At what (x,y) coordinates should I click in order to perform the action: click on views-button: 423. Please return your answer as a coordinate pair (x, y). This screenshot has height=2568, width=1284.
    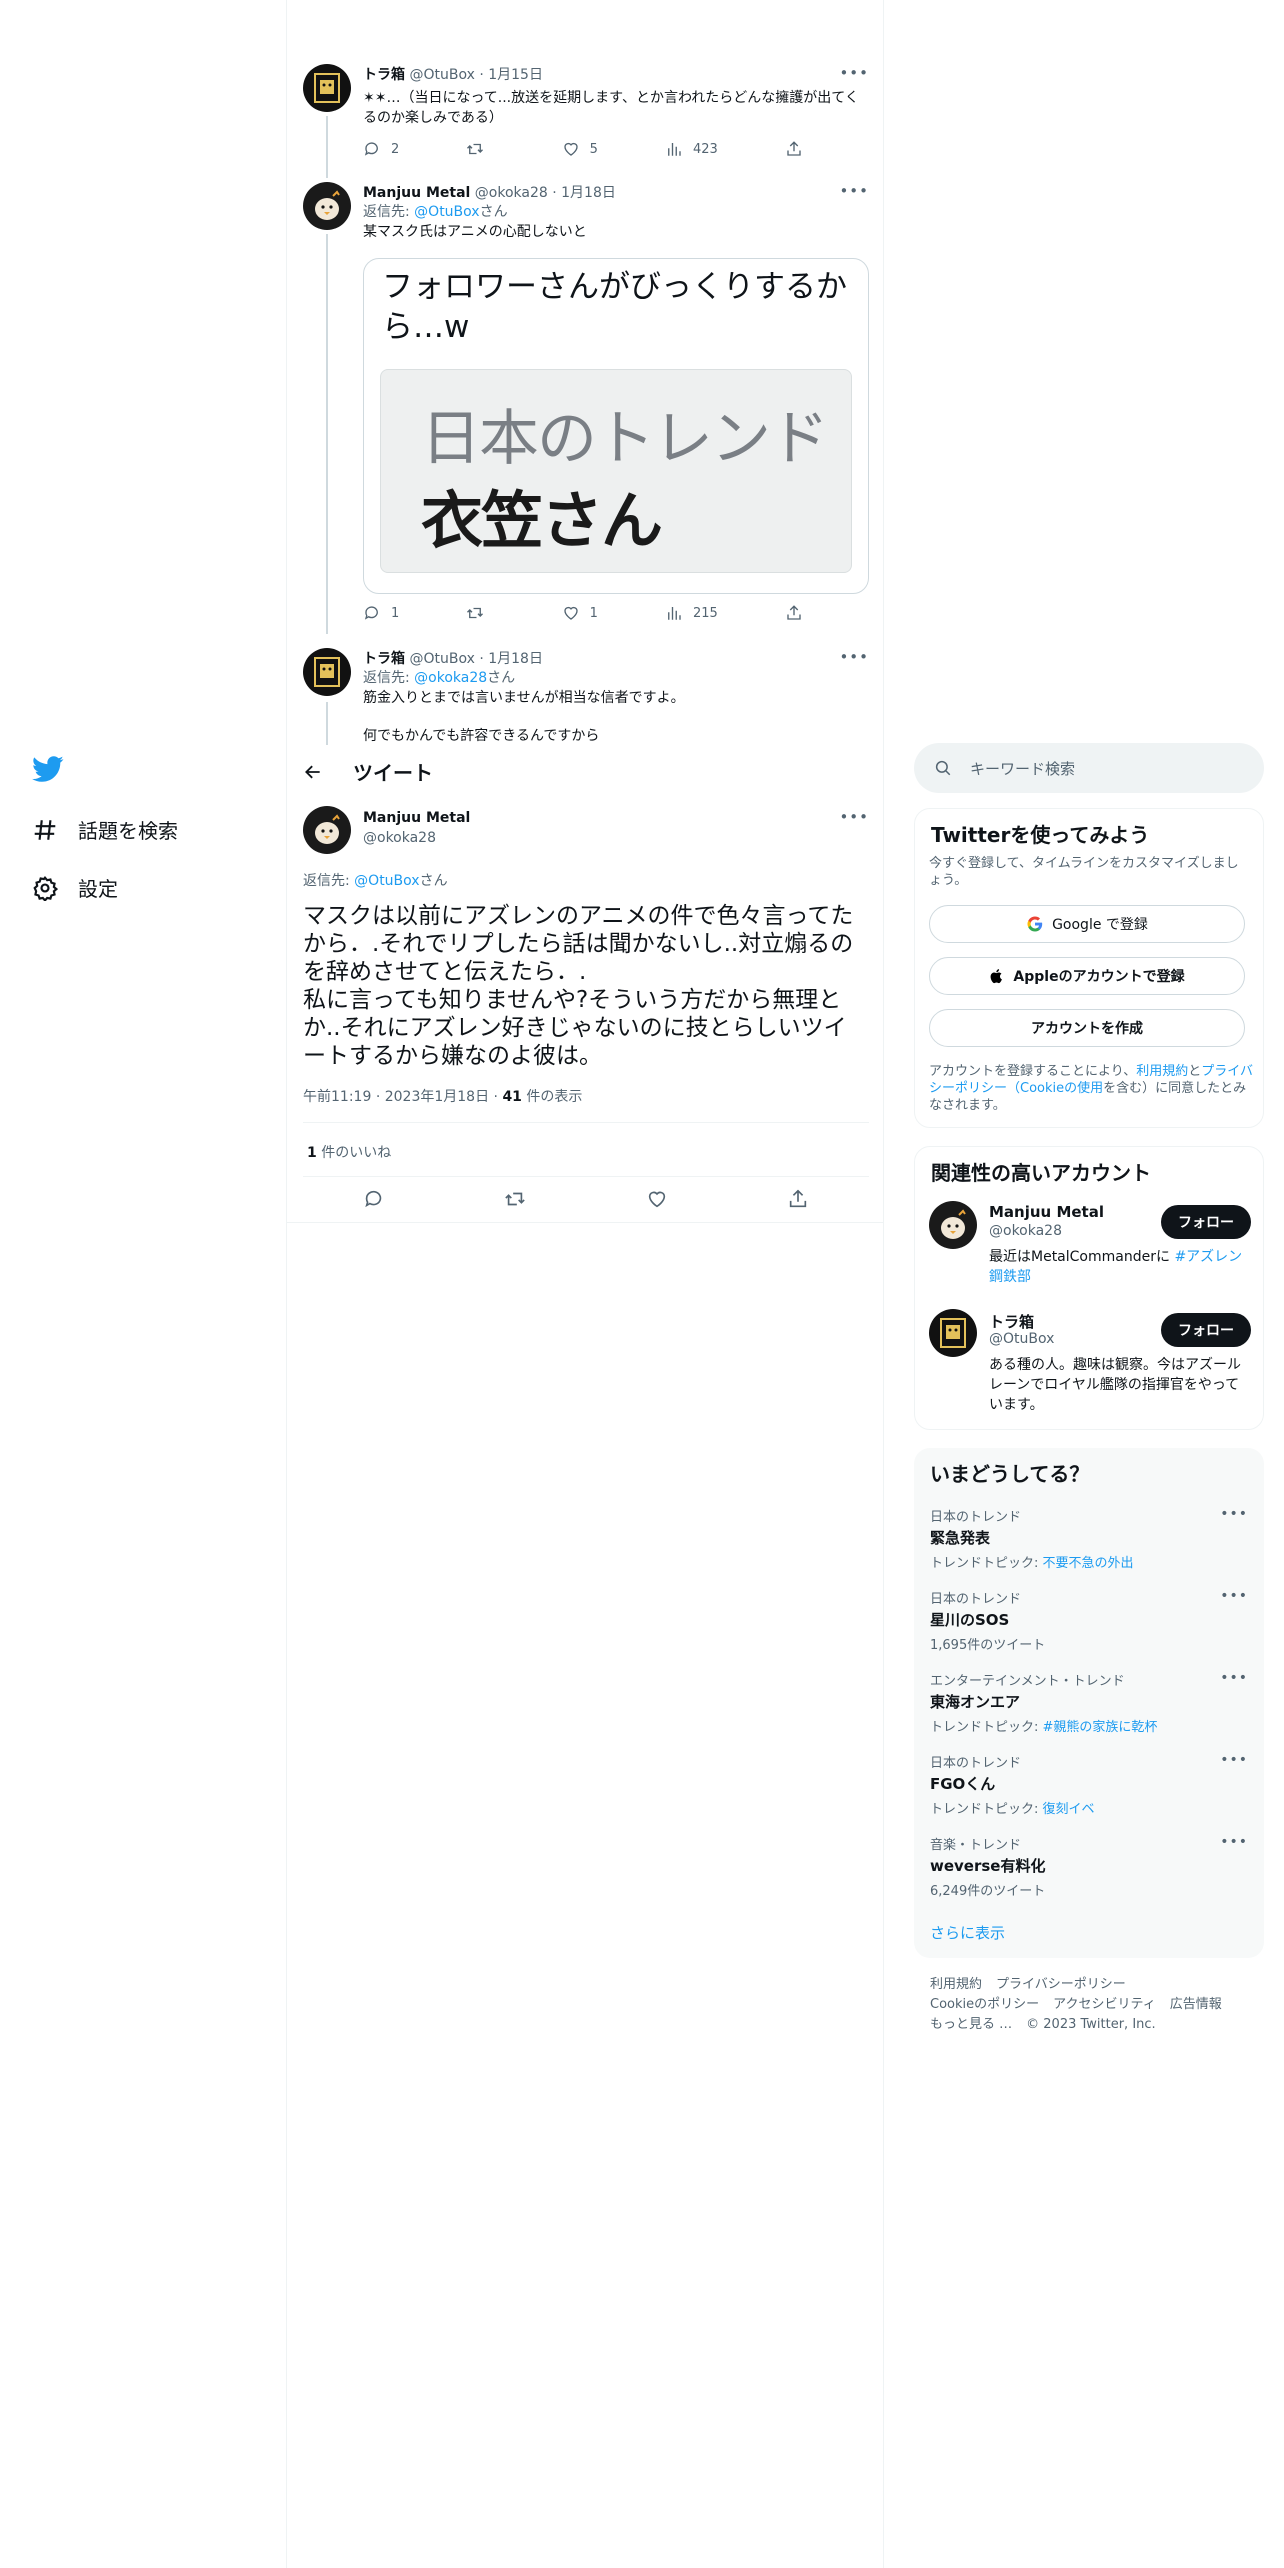
    Looking at the image, I should click on (691, 149).